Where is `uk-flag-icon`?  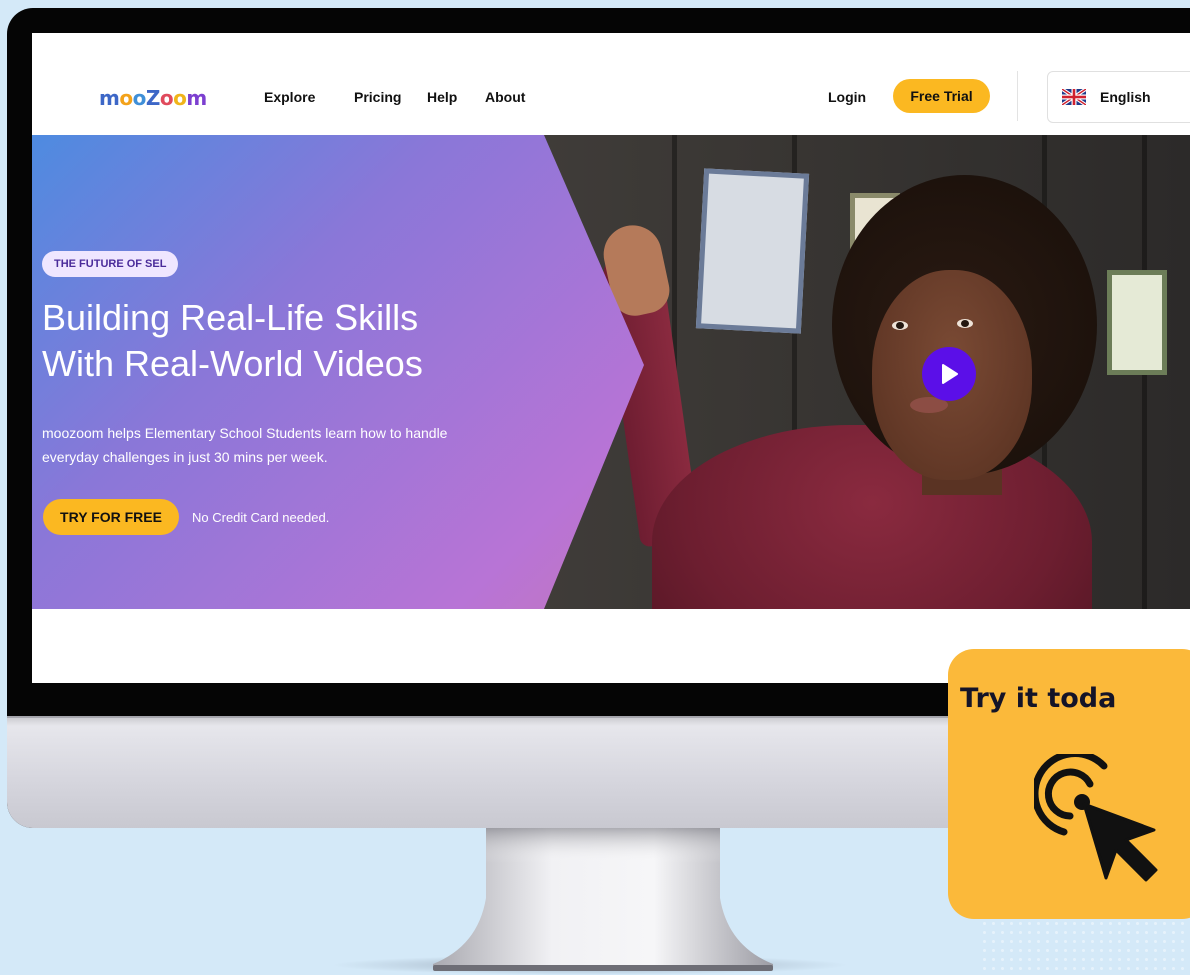 uk-flag-icon is located at coordinates (1074, 97).